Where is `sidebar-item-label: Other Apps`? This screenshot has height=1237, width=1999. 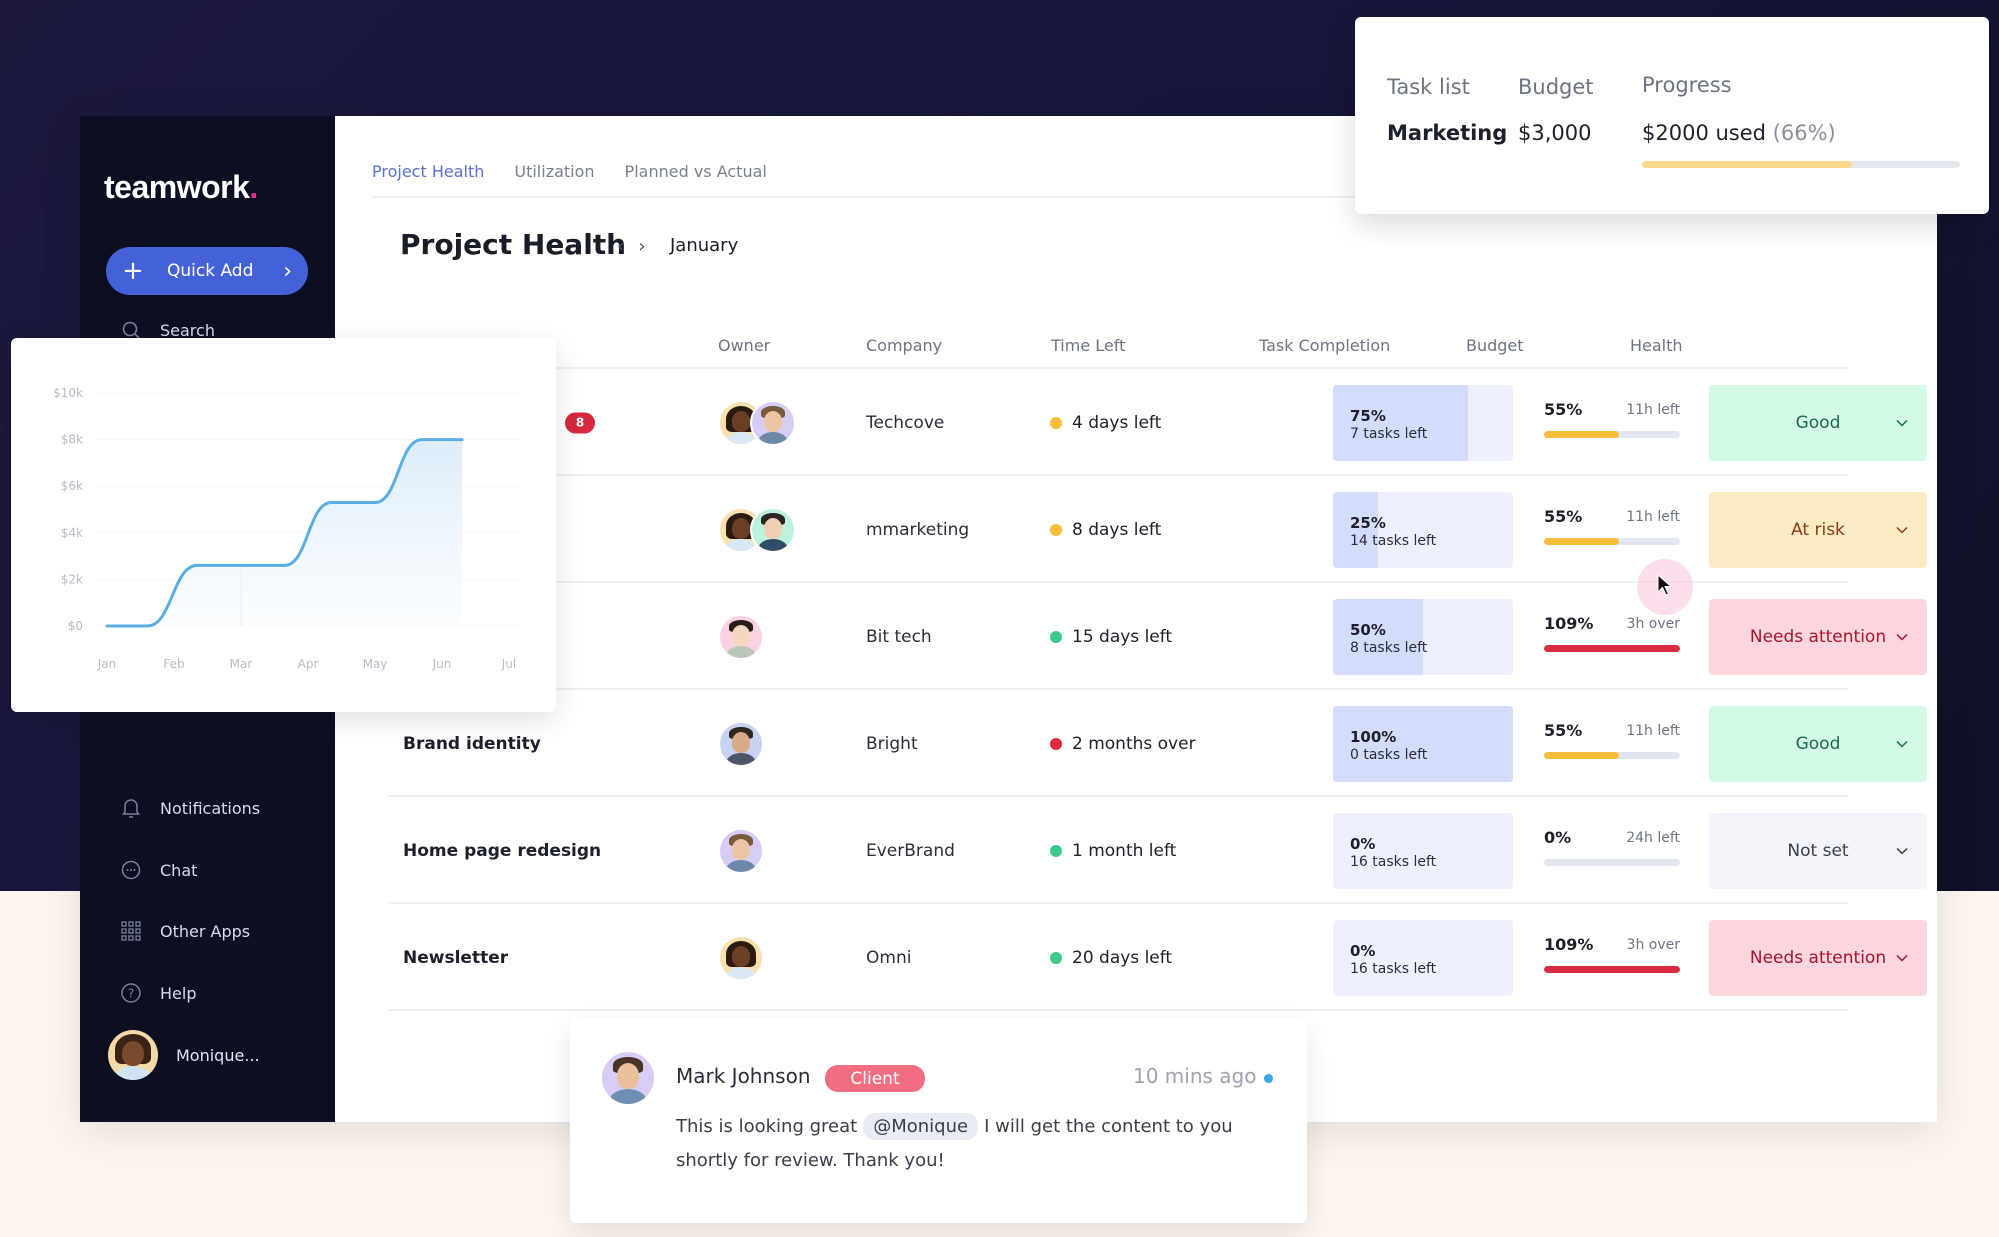 sidebar-item-label: Other Apps is located at coordinates (205, 931).